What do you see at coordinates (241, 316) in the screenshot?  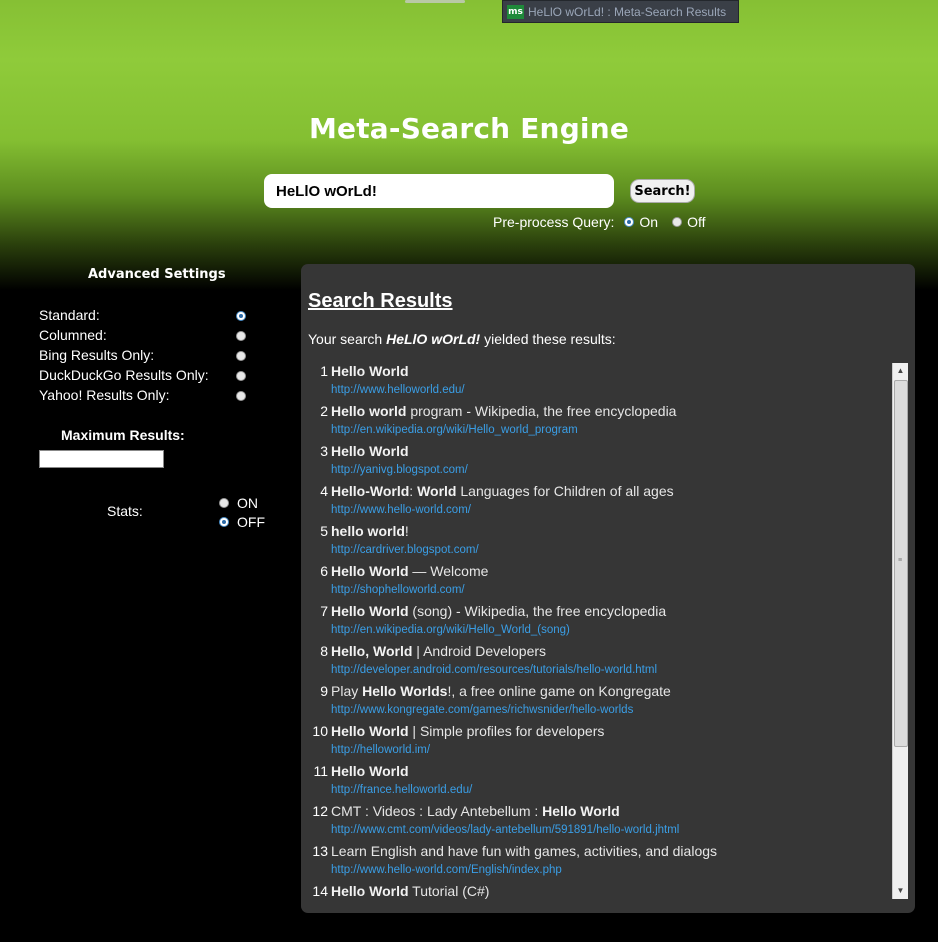 I see `option-standard-radio` at bounding box center [241, 316].